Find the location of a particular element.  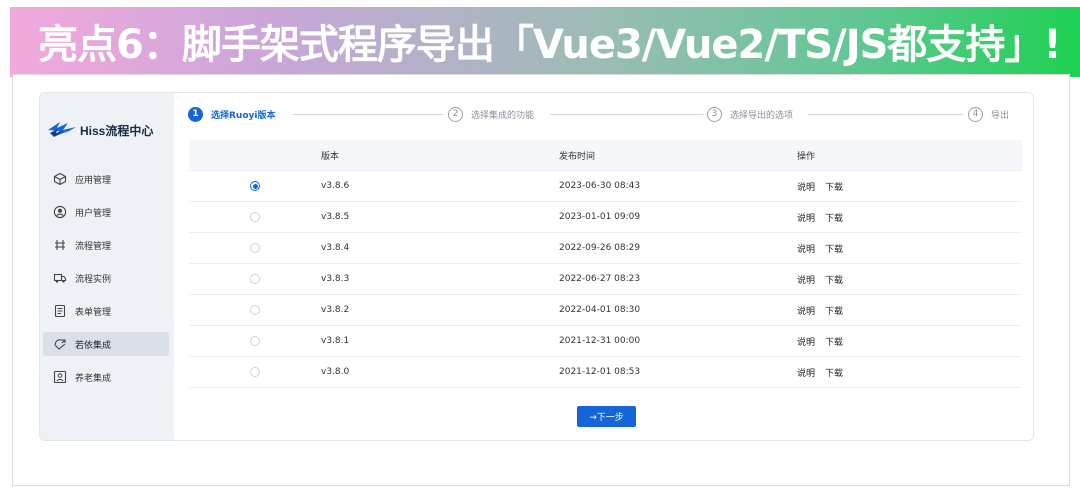

version-cell: v3.8.3 is located at coordinates (335, 279).